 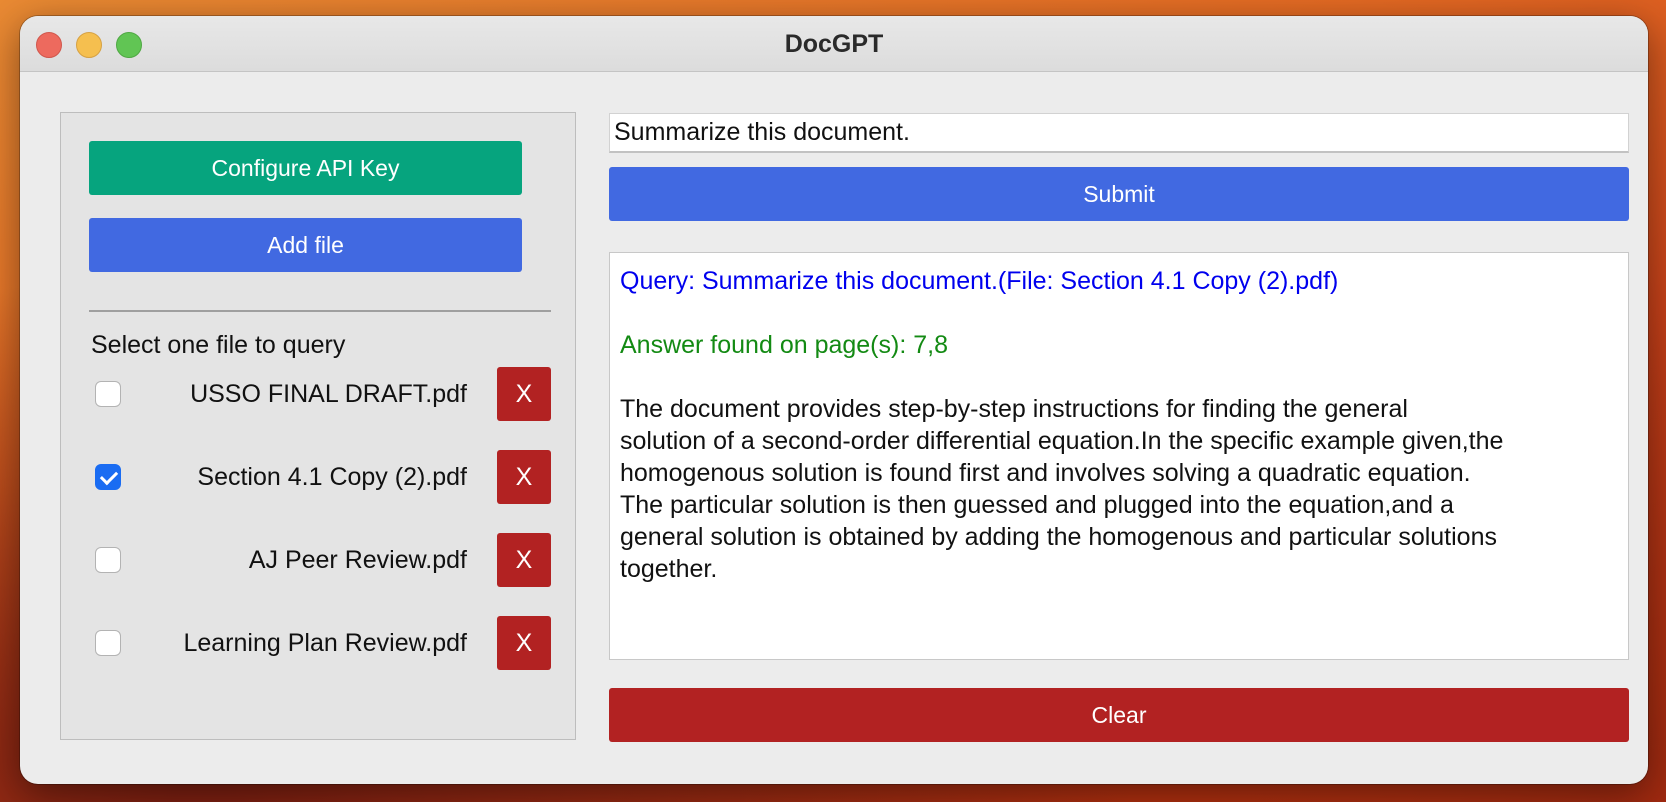 I want to click on answer-line: together., so click(x=669, y=569).